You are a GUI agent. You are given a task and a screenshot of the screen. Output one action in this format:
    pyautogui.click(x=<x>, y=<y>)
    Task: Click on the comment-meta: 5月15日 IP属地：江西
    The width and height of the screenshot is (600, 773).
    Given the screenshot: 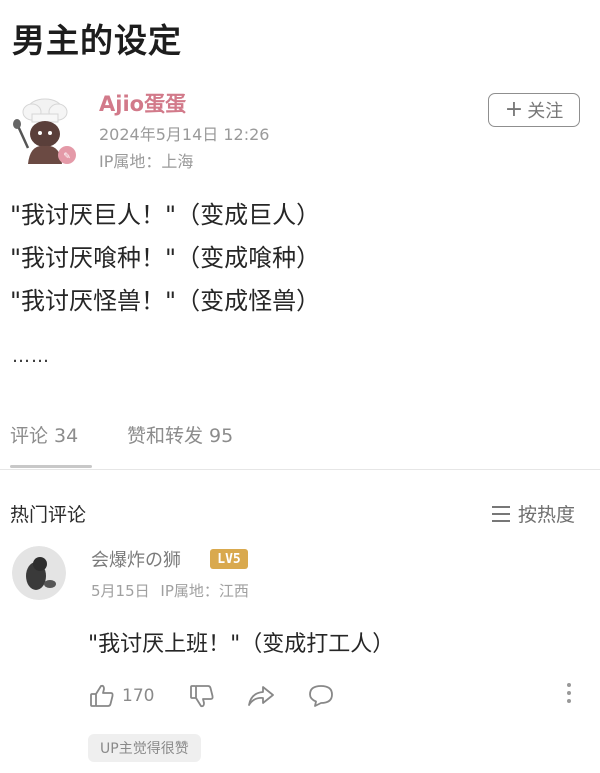 What is the action you would take?
    pyautogui.click(x=170, y=590)
    